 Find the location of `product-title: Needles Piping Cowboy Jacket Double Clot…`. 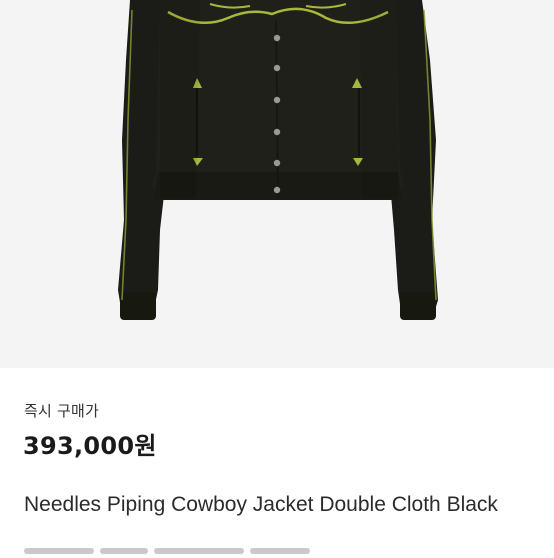

product-title: Needles Piping Cowboy Jacket Double Clot… is located at coordinates (274, 505).